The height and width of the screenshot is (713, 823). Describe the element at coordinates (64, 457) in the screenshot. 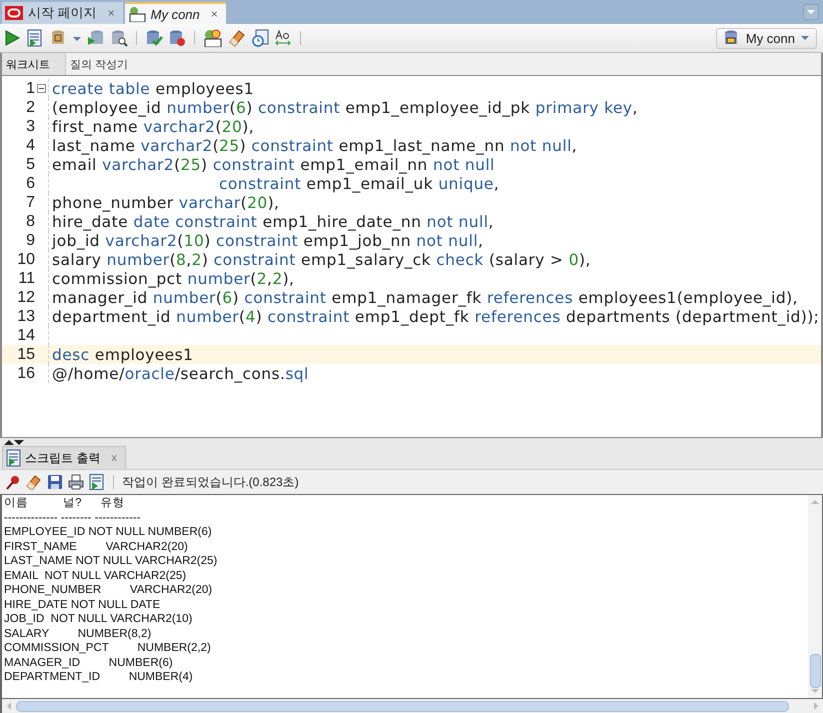

I see `output-tab: 스크립트 출력 x` at that location.